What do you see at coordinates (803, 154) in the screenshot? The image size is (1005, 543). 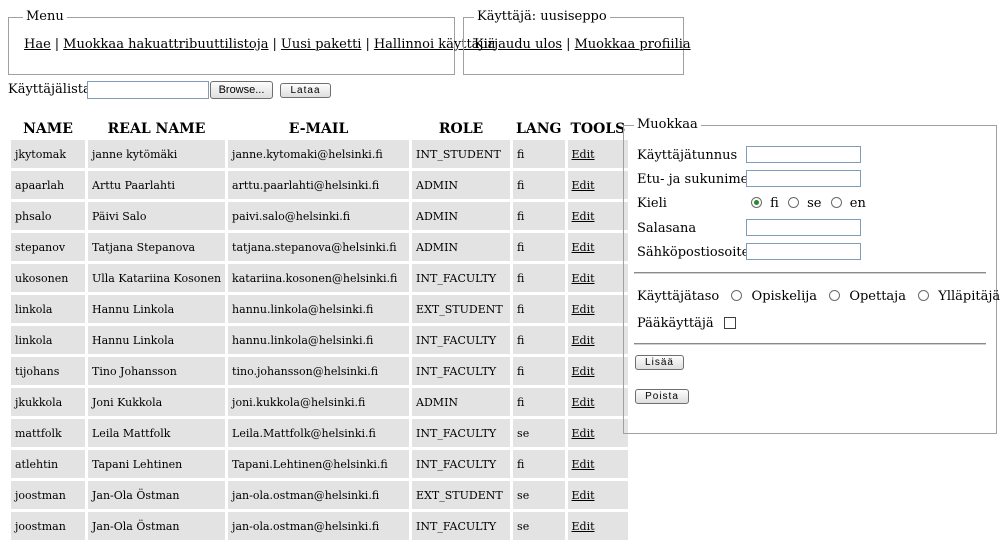 I see `username-input` at bounding box center [803, 154].